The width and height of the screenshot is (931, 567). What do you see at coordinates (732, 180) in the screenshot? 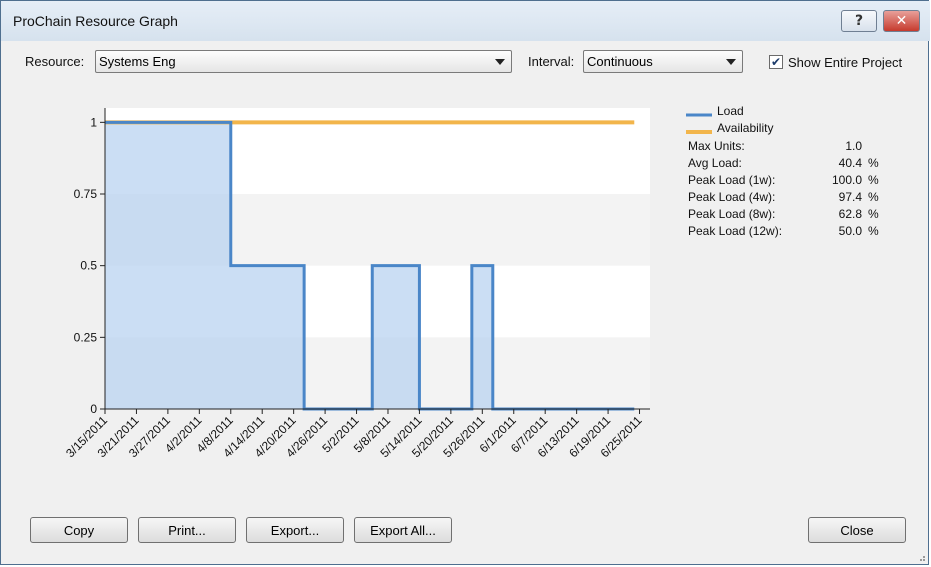
I see `stat-label: Peak Load (1w):` at bounding box center [732, 180].